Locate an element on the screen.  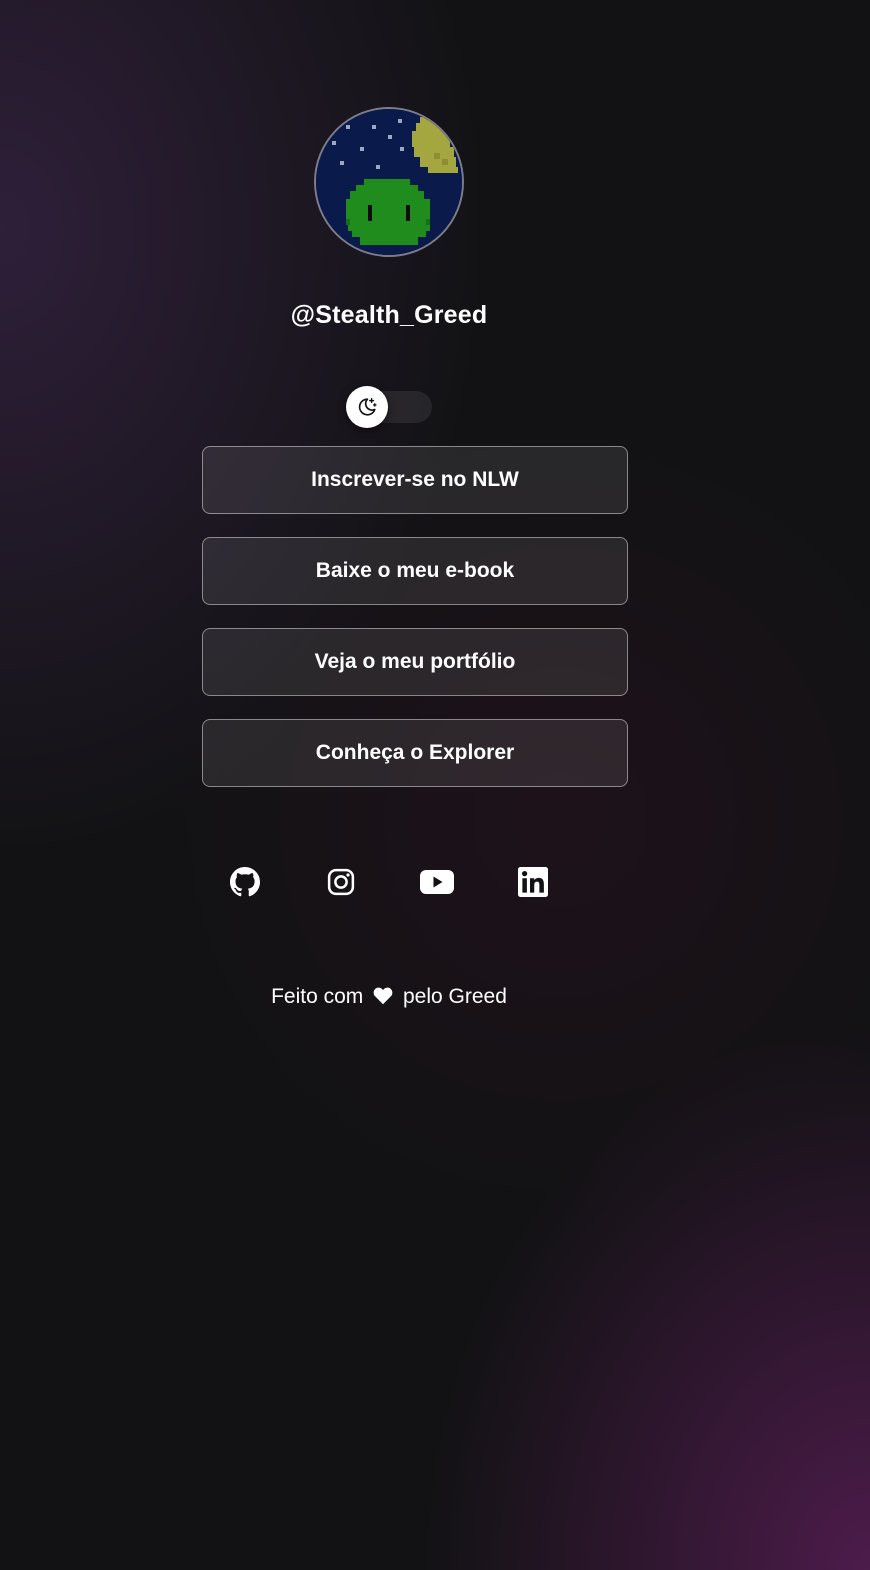
moon-stars-icon is located at coordinates (367, 407).